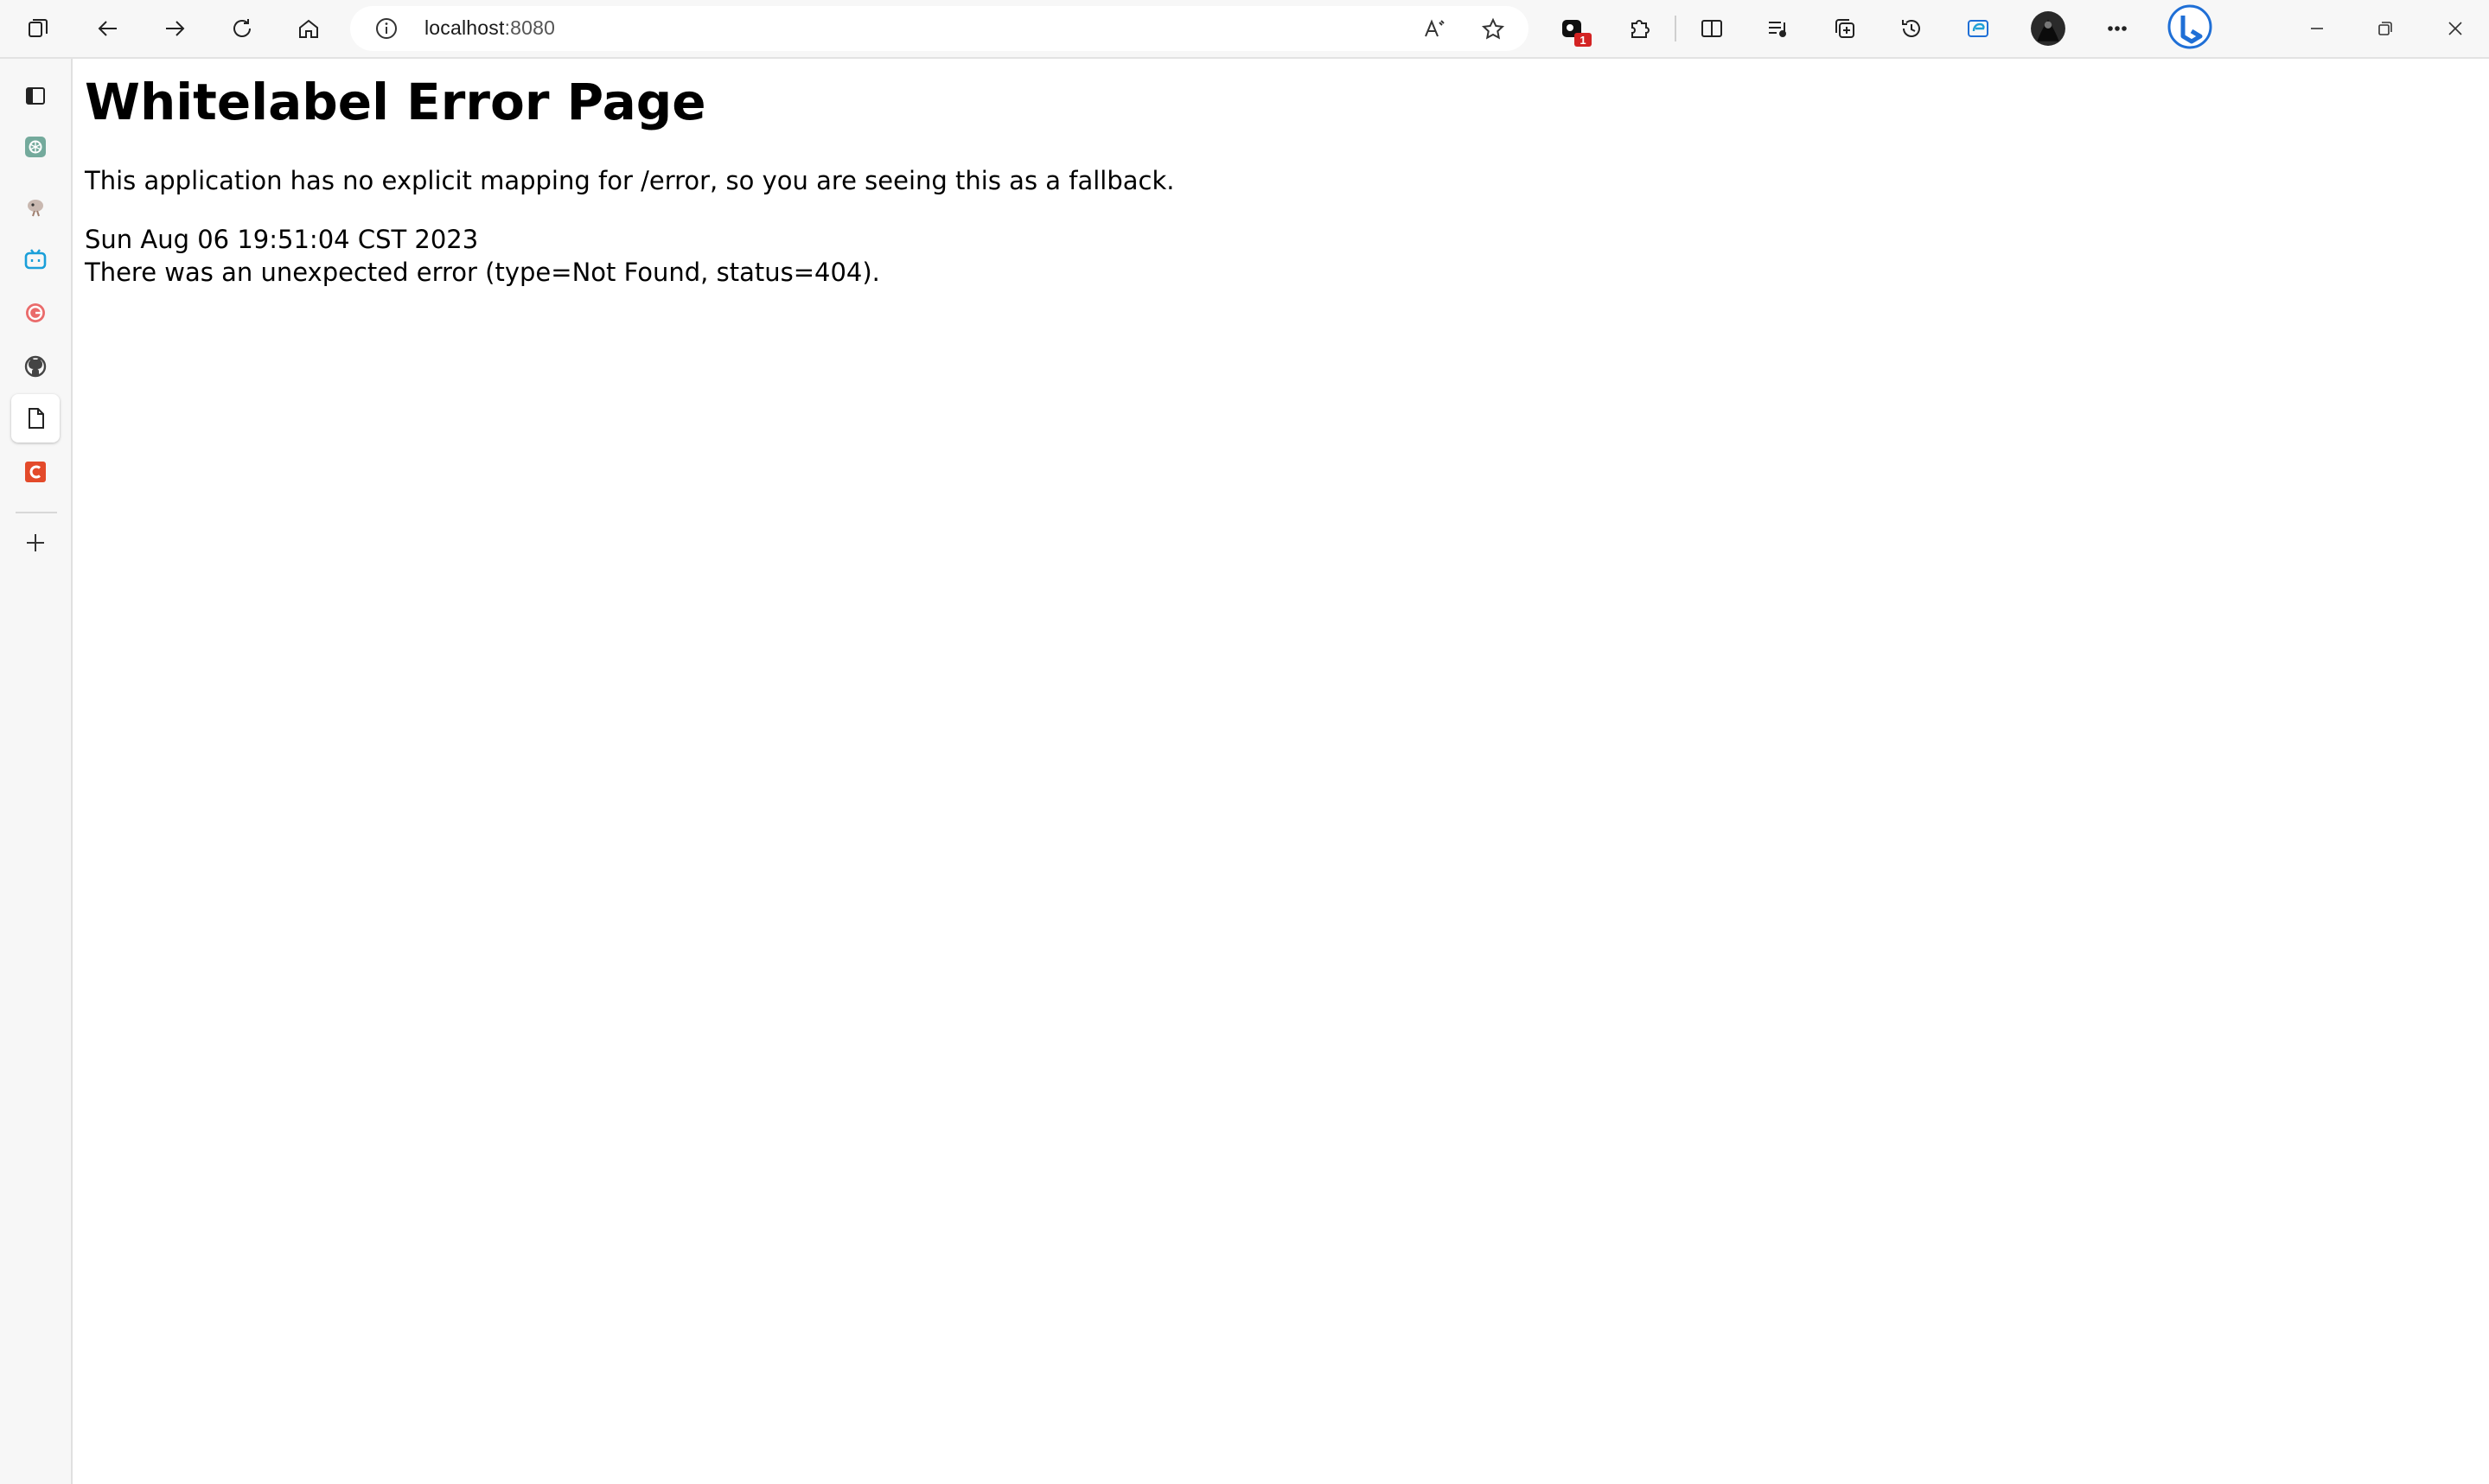 The height and width of the screenshot is (1484, 2489). What do you see at coordinates (2048, 28) in the screenshot?
I see `profile-avatar-icon` at bounding box center [2048, 28].